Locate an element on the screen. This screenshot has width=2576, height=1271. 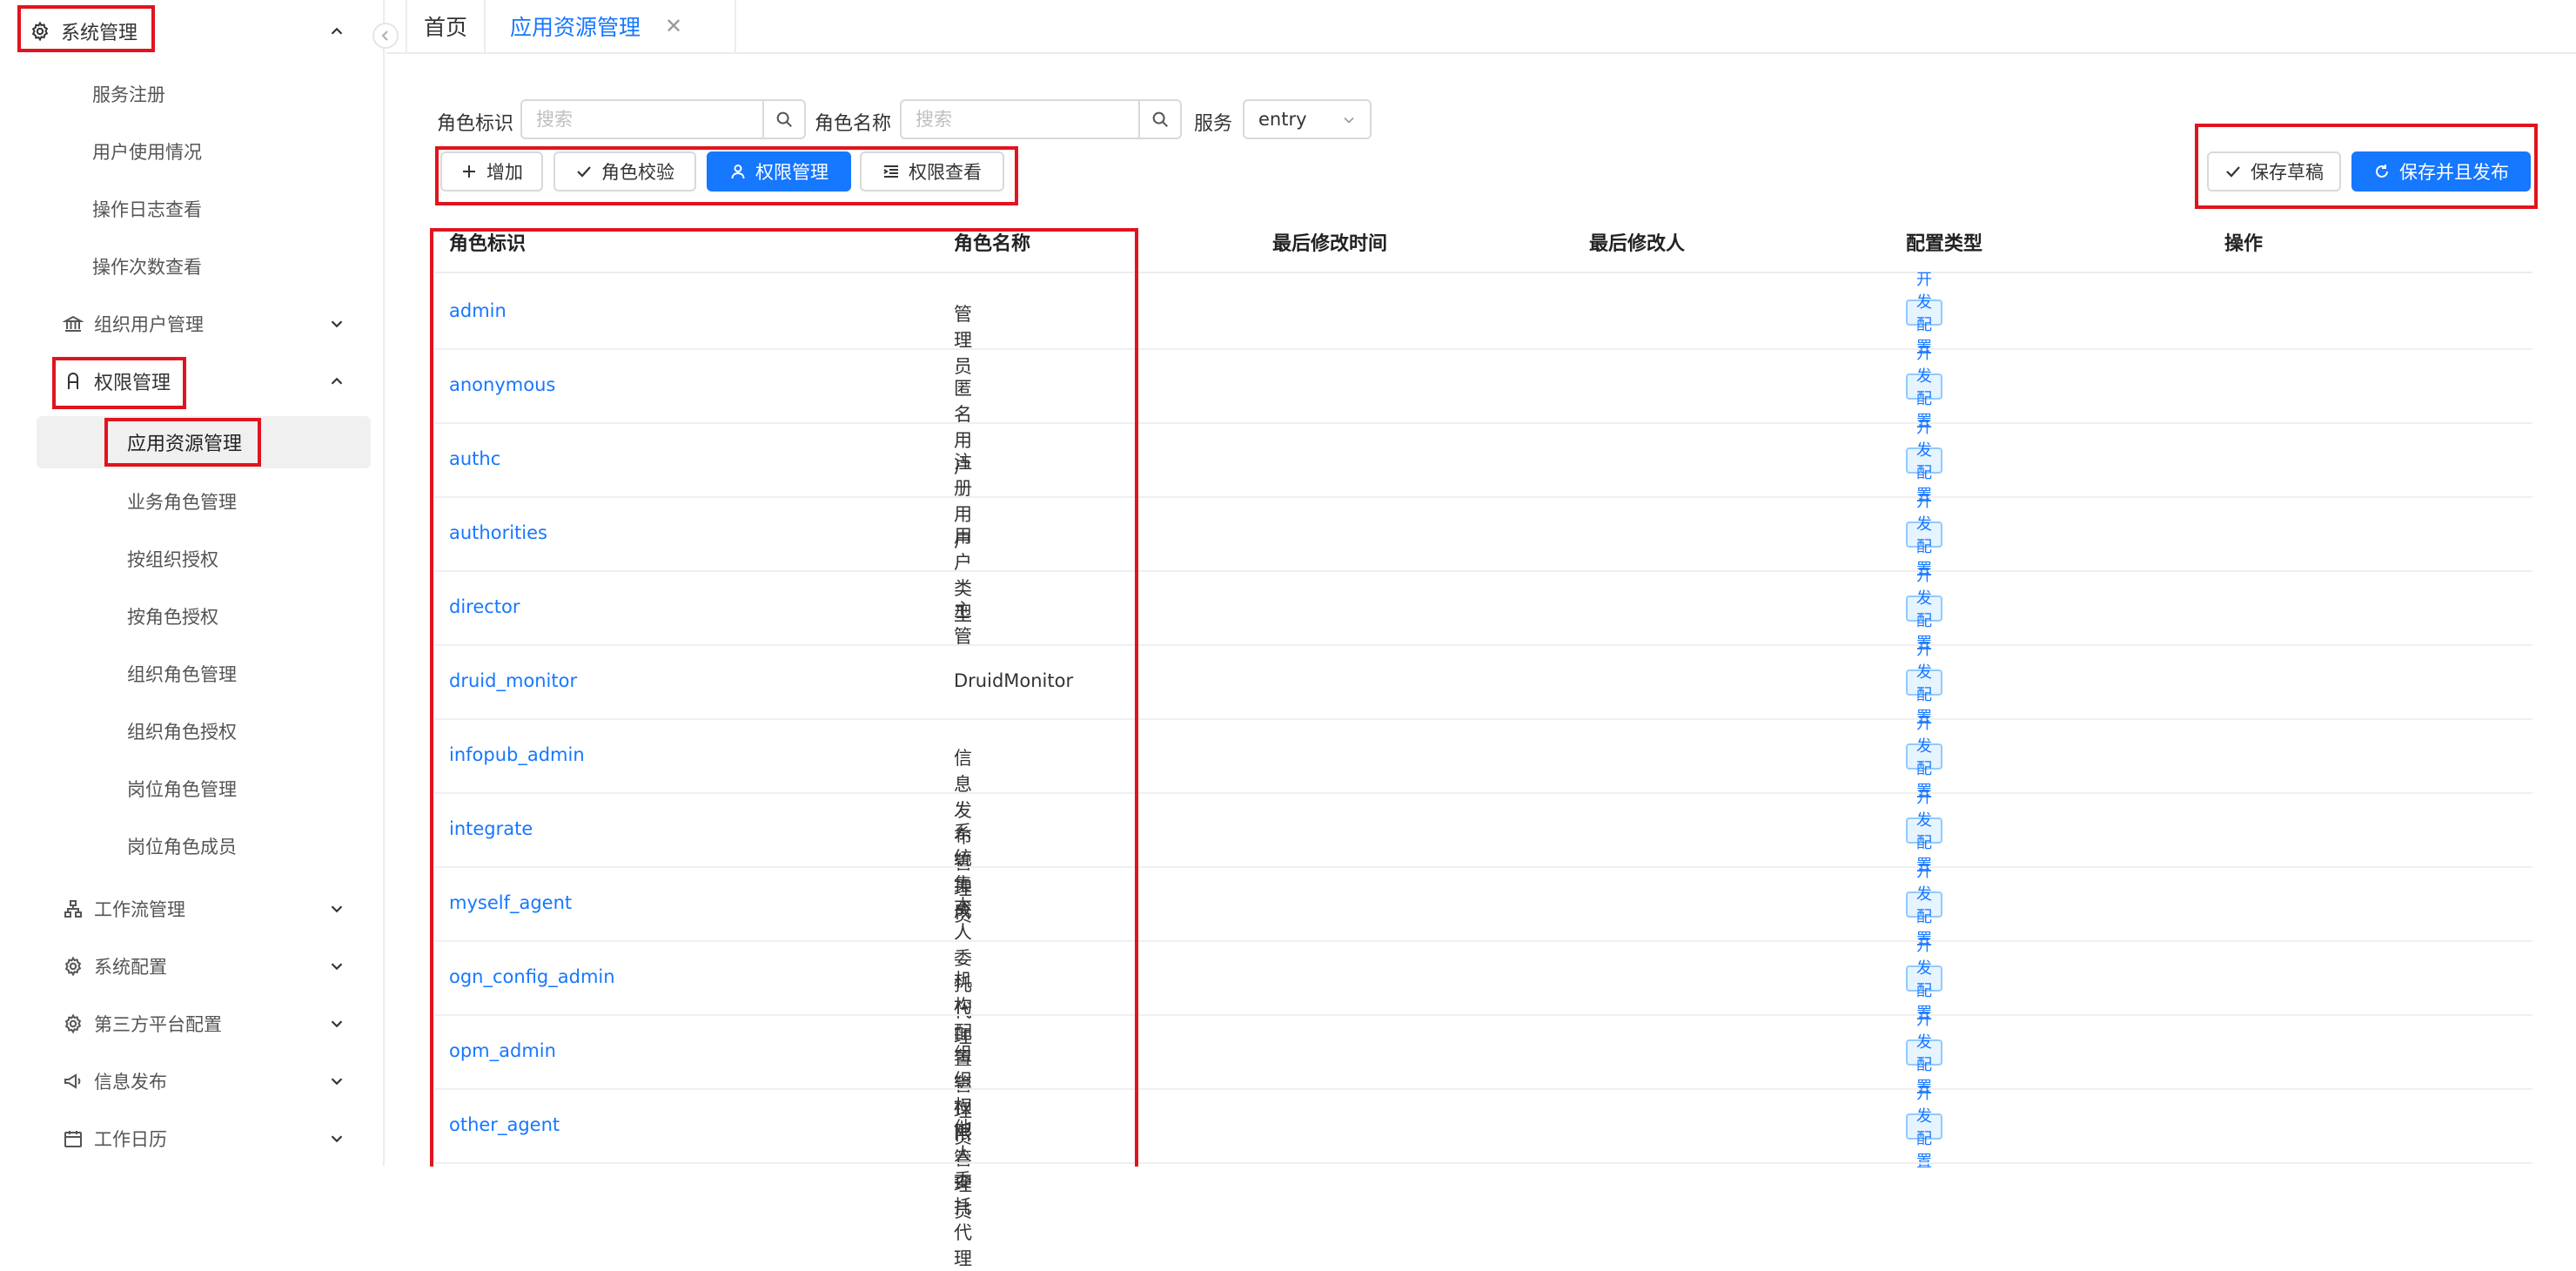
sidebar-label: 工作日历 is located at coordinates (130, 1139).